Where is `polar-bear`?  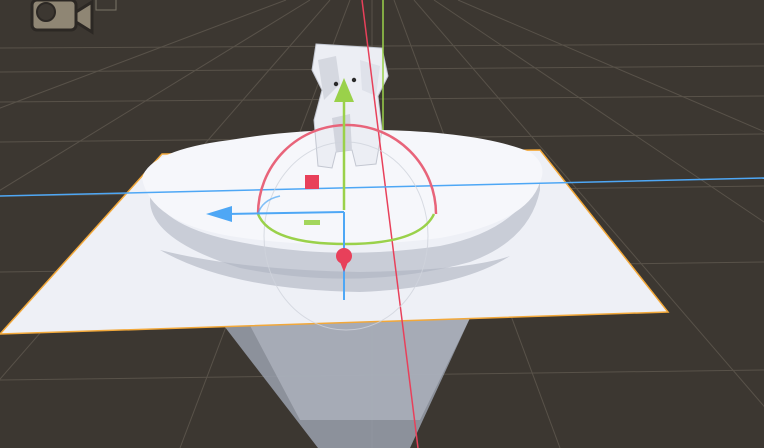 polar-bear is located at coordinates (350, 106).